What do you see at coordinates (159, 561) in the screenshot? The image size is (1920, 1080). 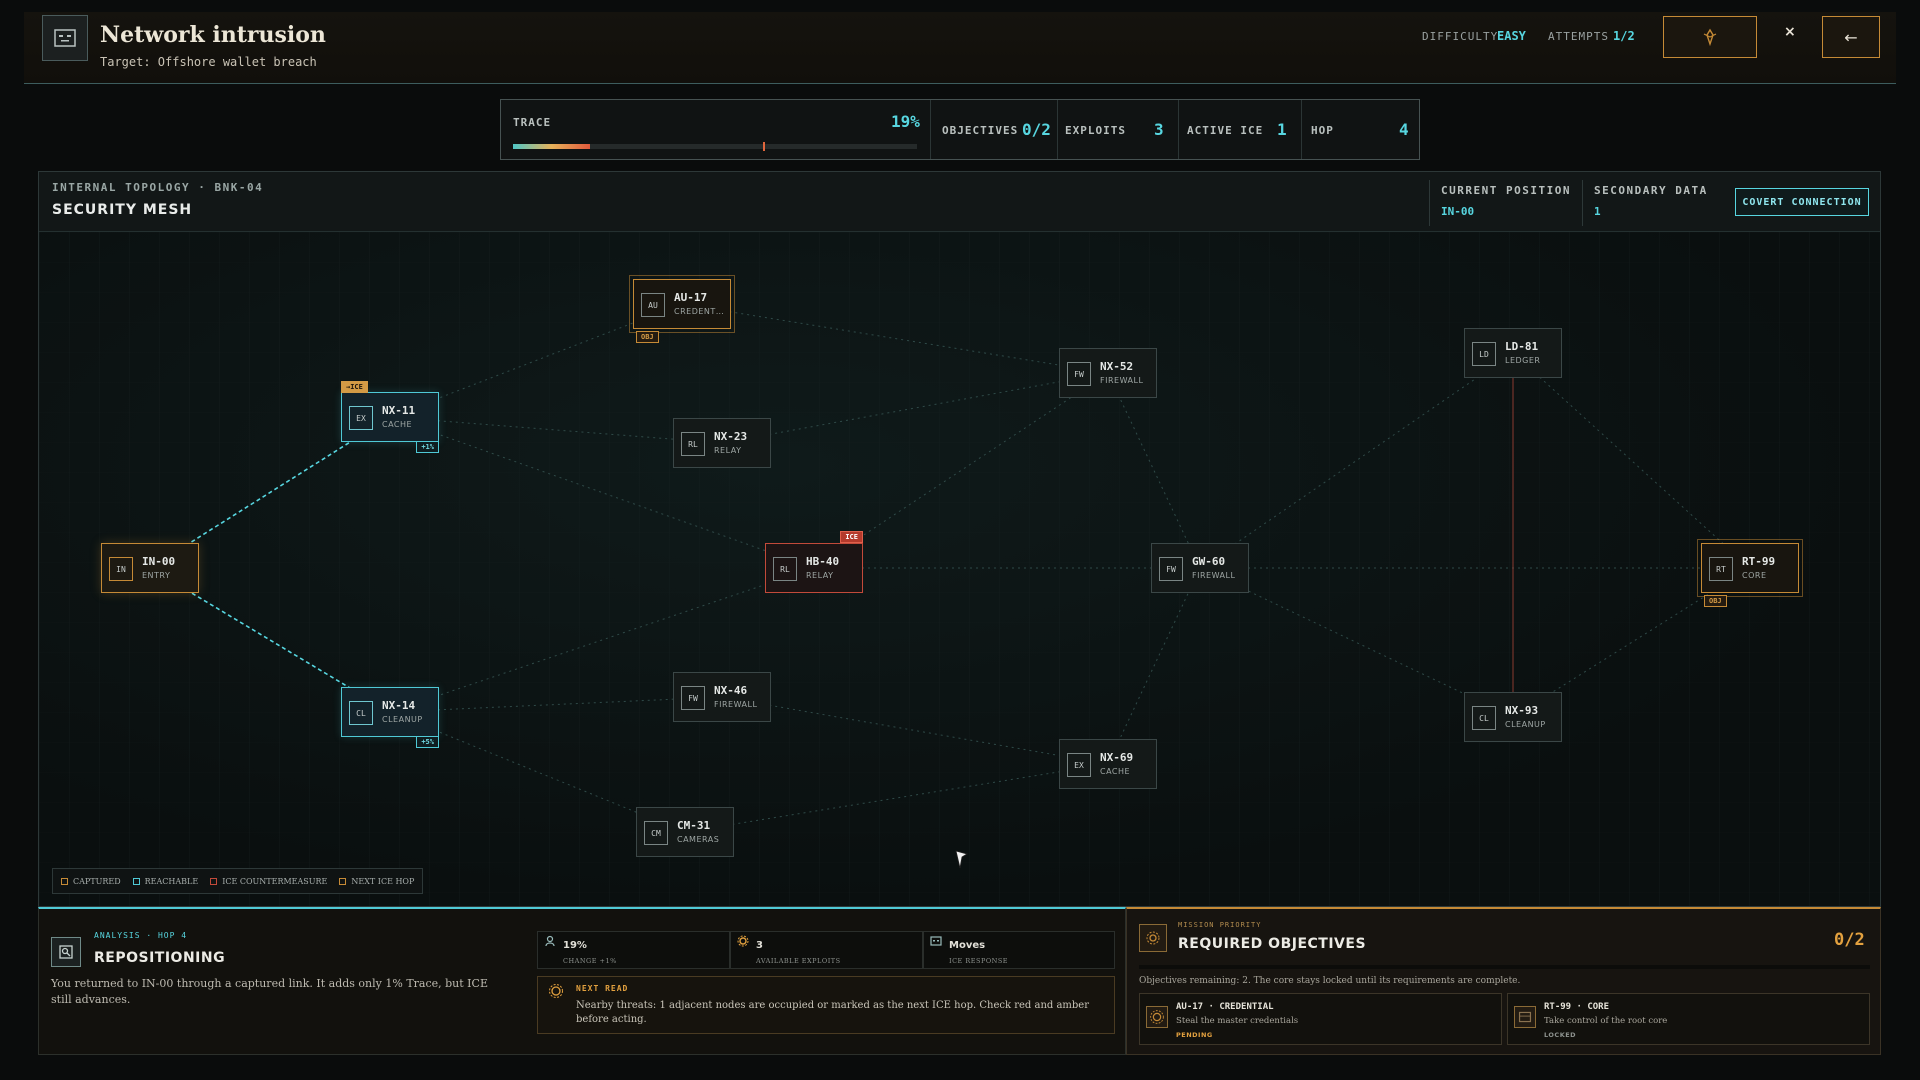 I see `node-id: IN-00` at bounding box center [159, 561].